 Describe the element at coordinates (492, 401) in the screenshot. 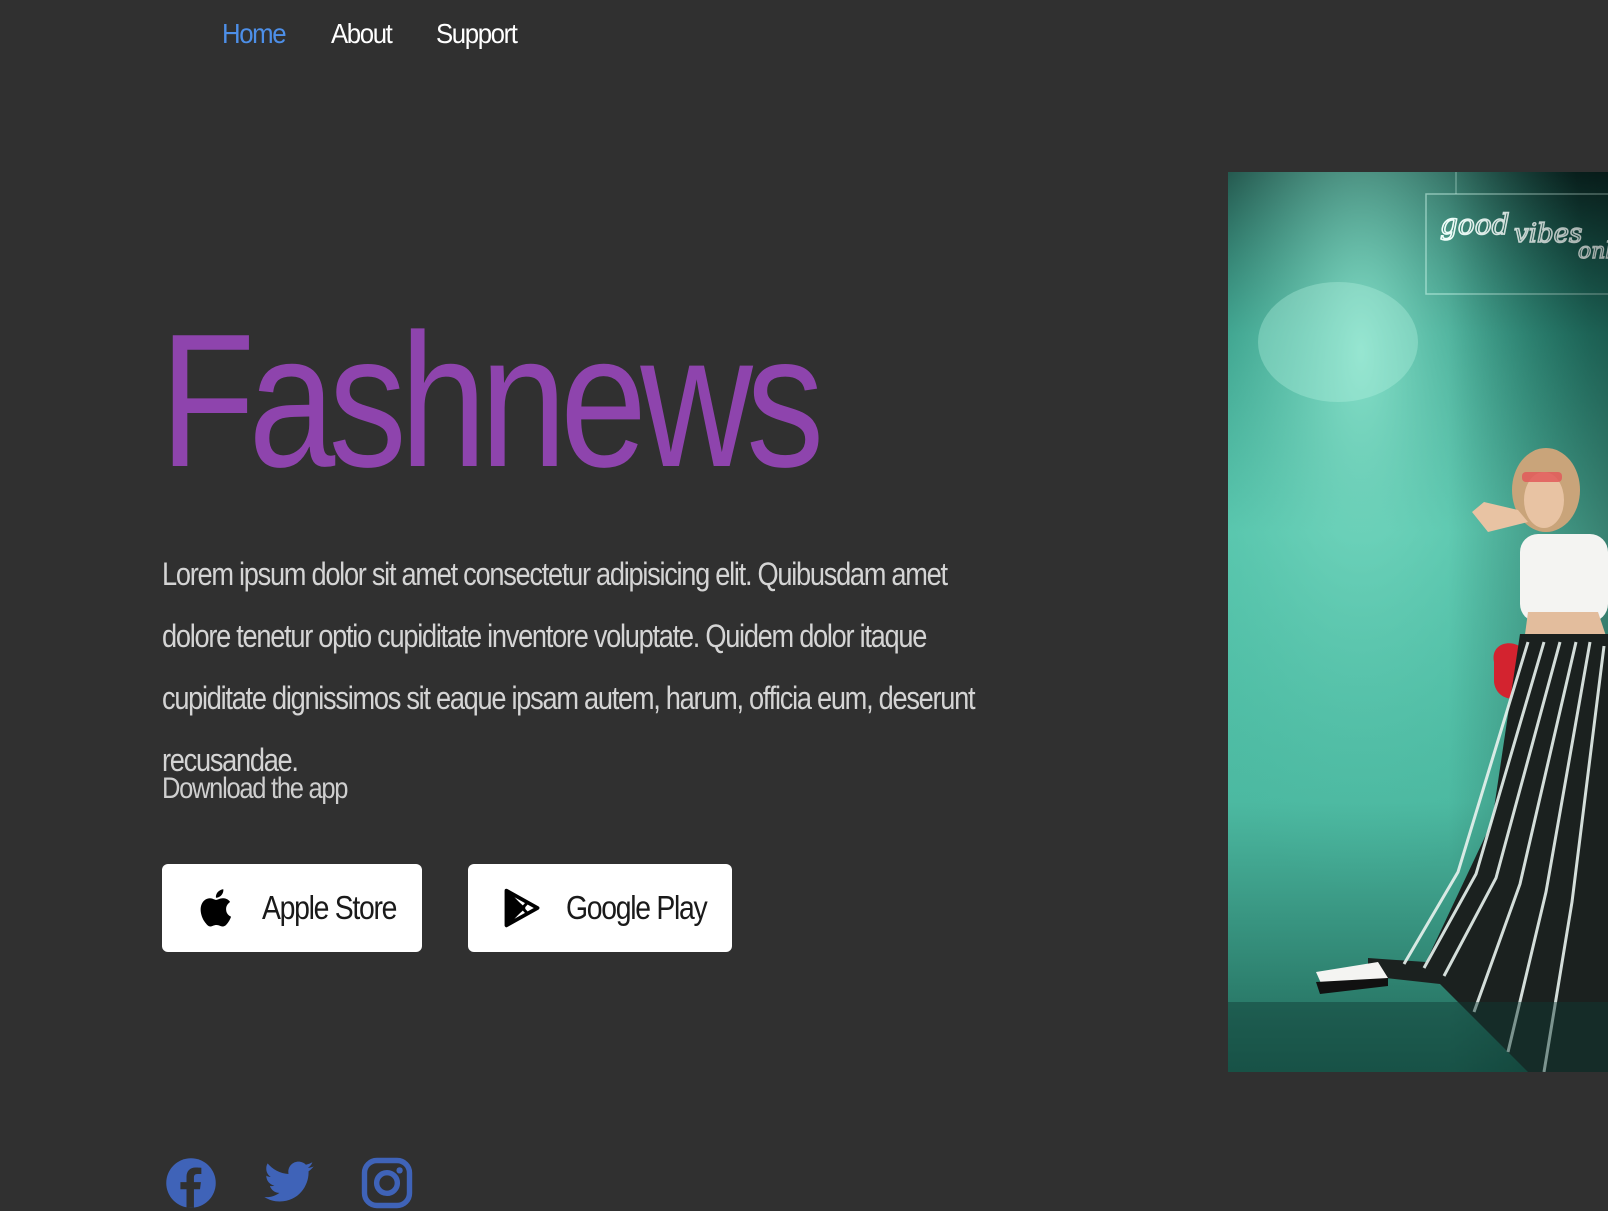

I see `page-title: Fashnews` at that location.